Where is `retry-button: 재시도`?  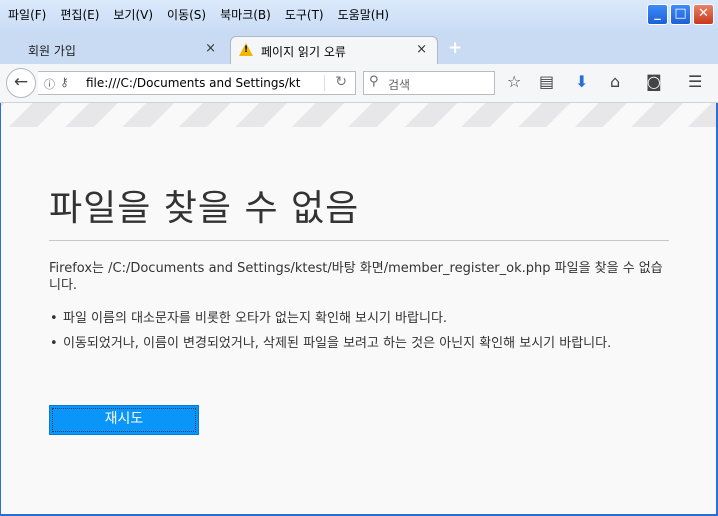
retry-button: 재시도 is located at coordinates (124, 420).